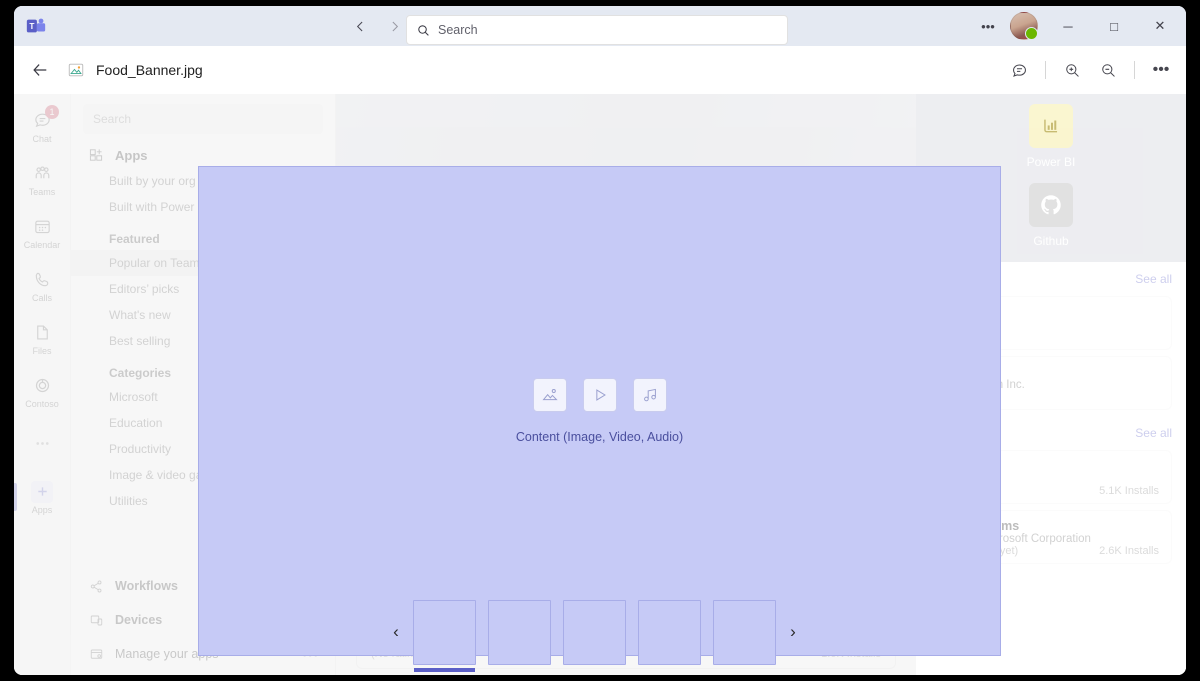 The image size is (1200, 681). Describe the element at coordinates (42, 280) in the screenshot. I see `calls-icon` at that location.